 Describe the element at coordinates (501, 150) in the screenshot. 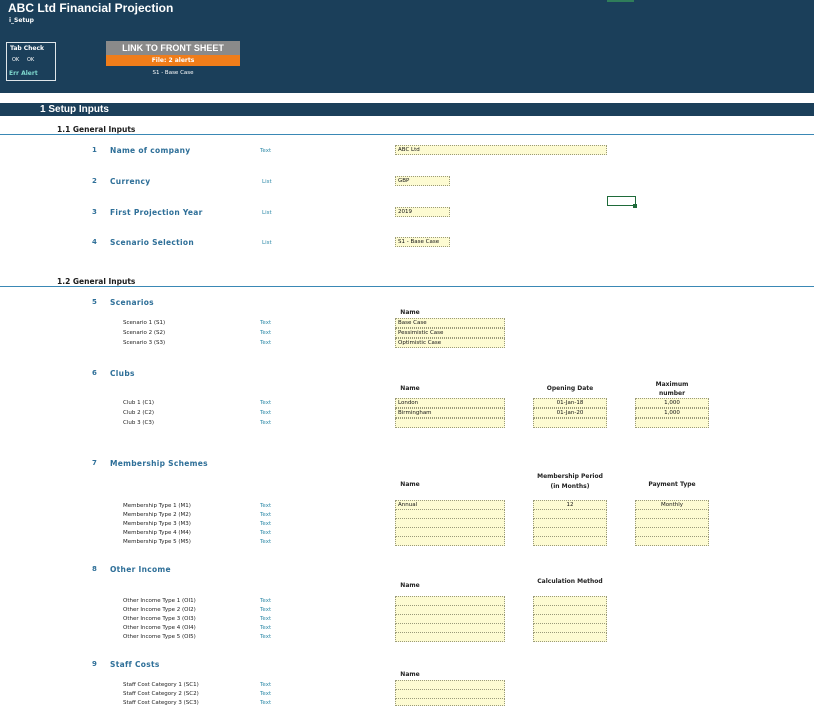

I see `company-name-input: ABC Ltd` at that location.